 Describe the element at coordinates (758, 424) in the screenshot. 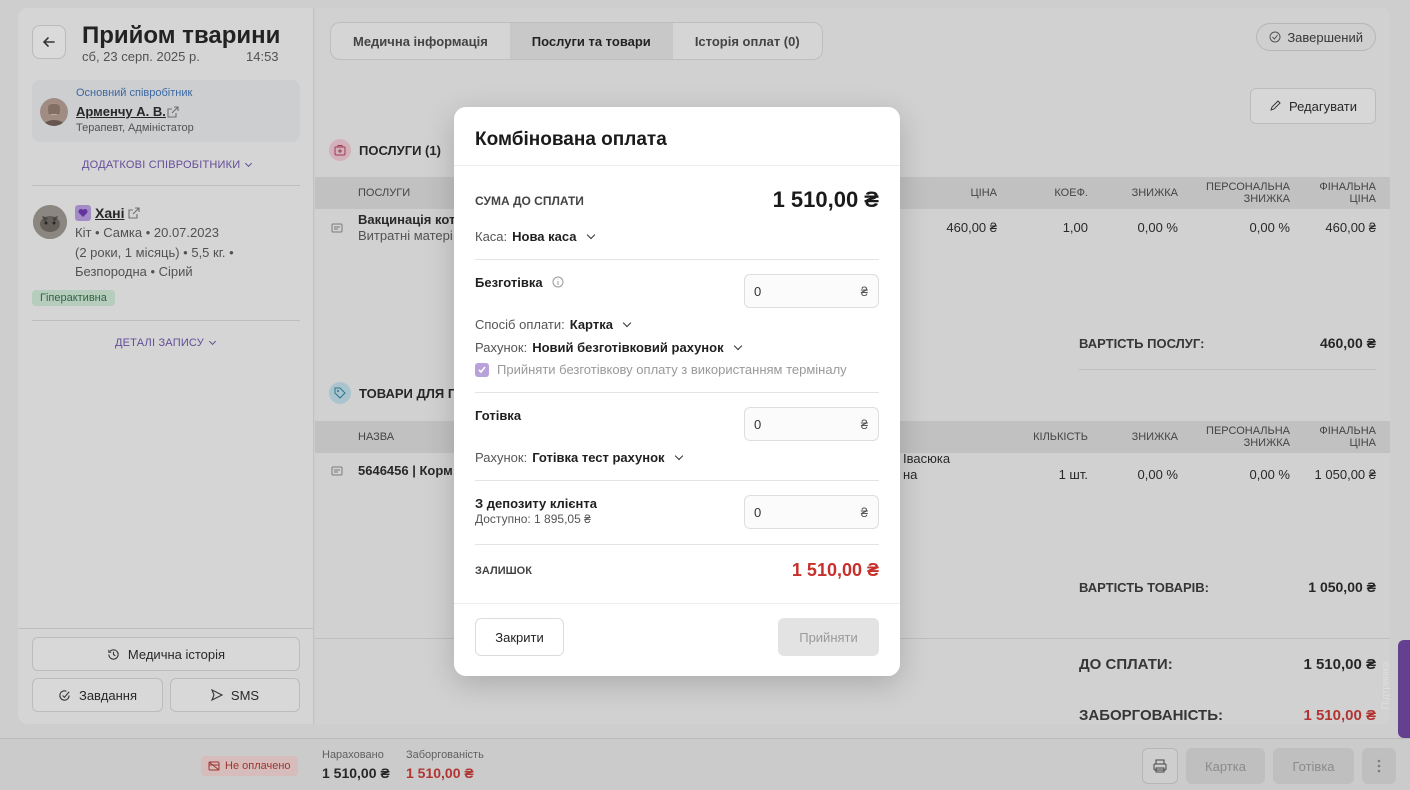

I see `cash-amount-value: 0` at that location.